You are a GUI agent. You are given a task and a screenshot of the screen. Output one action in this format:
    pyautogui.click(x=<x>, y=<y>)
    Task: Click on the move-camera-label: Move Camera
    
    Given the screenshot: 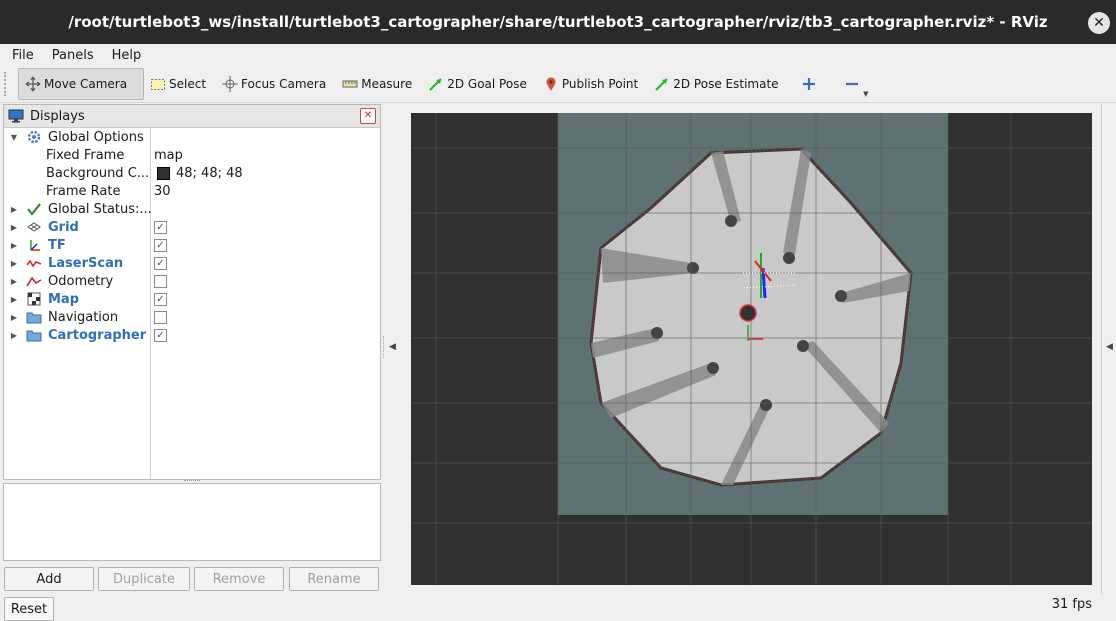 What is the action you would take?
    pyautogui.click(x=86, y=84)
    